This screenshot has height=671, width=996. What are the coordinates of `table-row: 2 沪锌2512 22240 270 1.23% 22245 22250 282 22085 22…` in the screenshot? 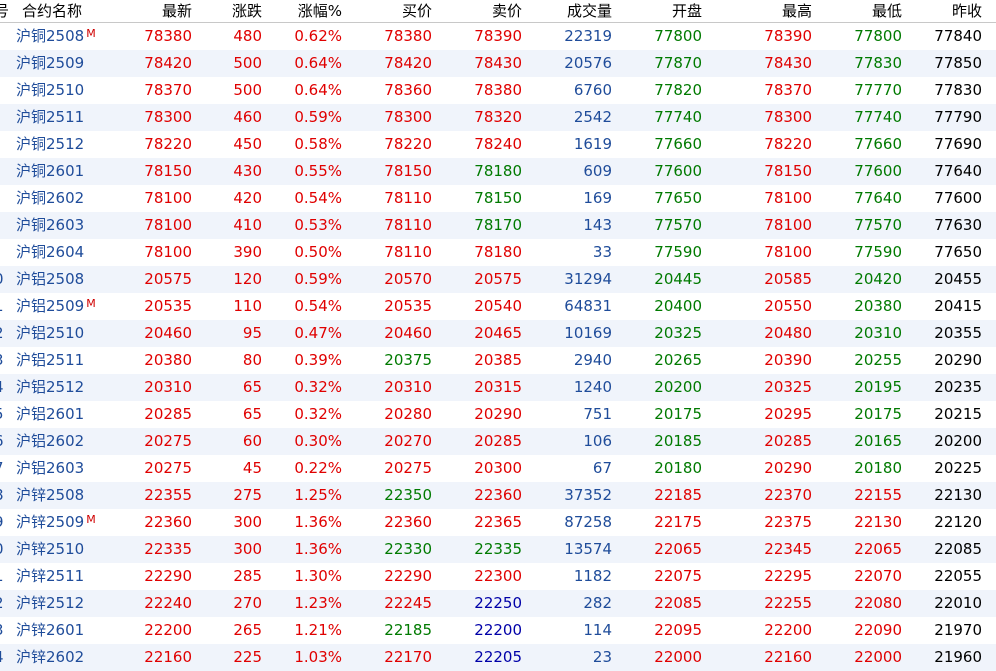 It's located at (498, 603).